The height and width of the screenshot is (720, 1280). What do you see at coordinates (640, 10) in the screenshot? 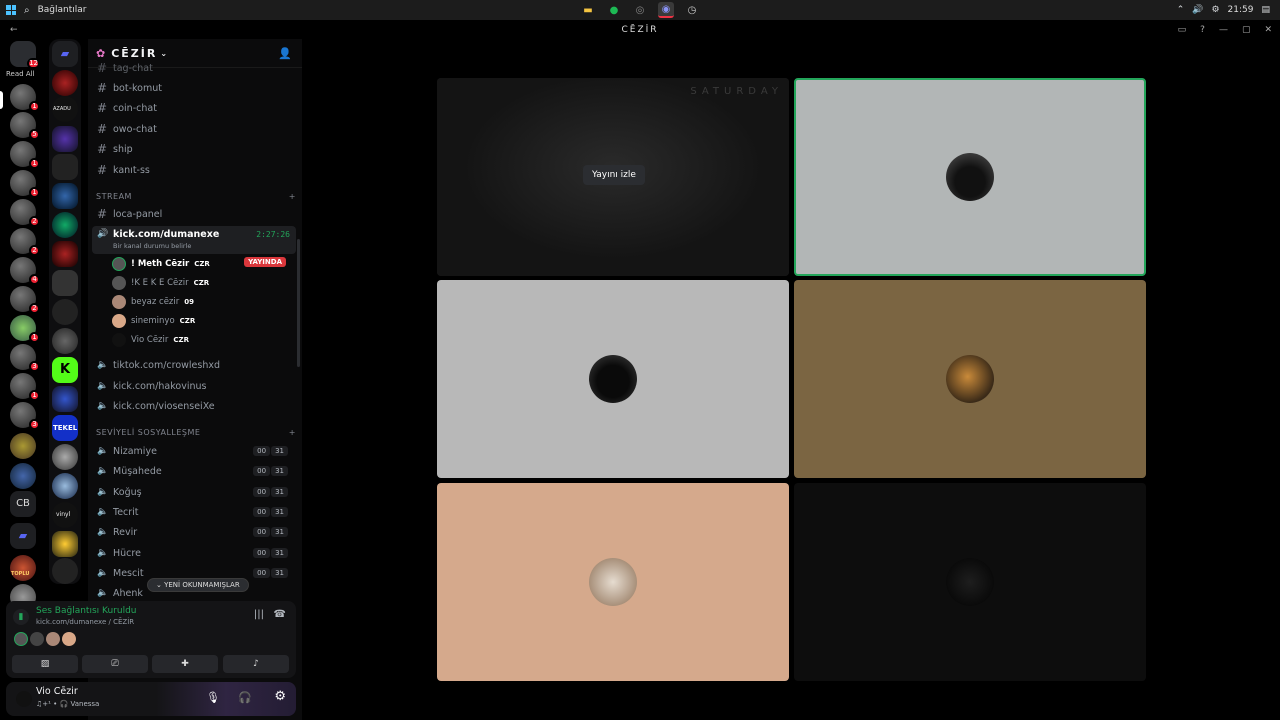
I see `app-icon: ◎` at bounding box center [640, 10].